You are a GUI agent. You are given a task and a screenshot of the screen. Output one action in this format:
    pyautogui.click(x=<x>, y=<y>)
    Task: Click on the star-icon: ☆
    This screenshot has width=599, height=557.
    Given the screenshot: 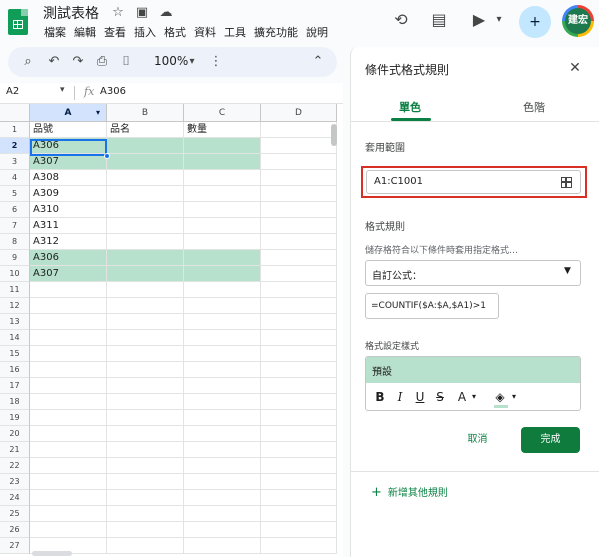 What is the action you would take?
    pyautogui.click(x=118, y=13)
    